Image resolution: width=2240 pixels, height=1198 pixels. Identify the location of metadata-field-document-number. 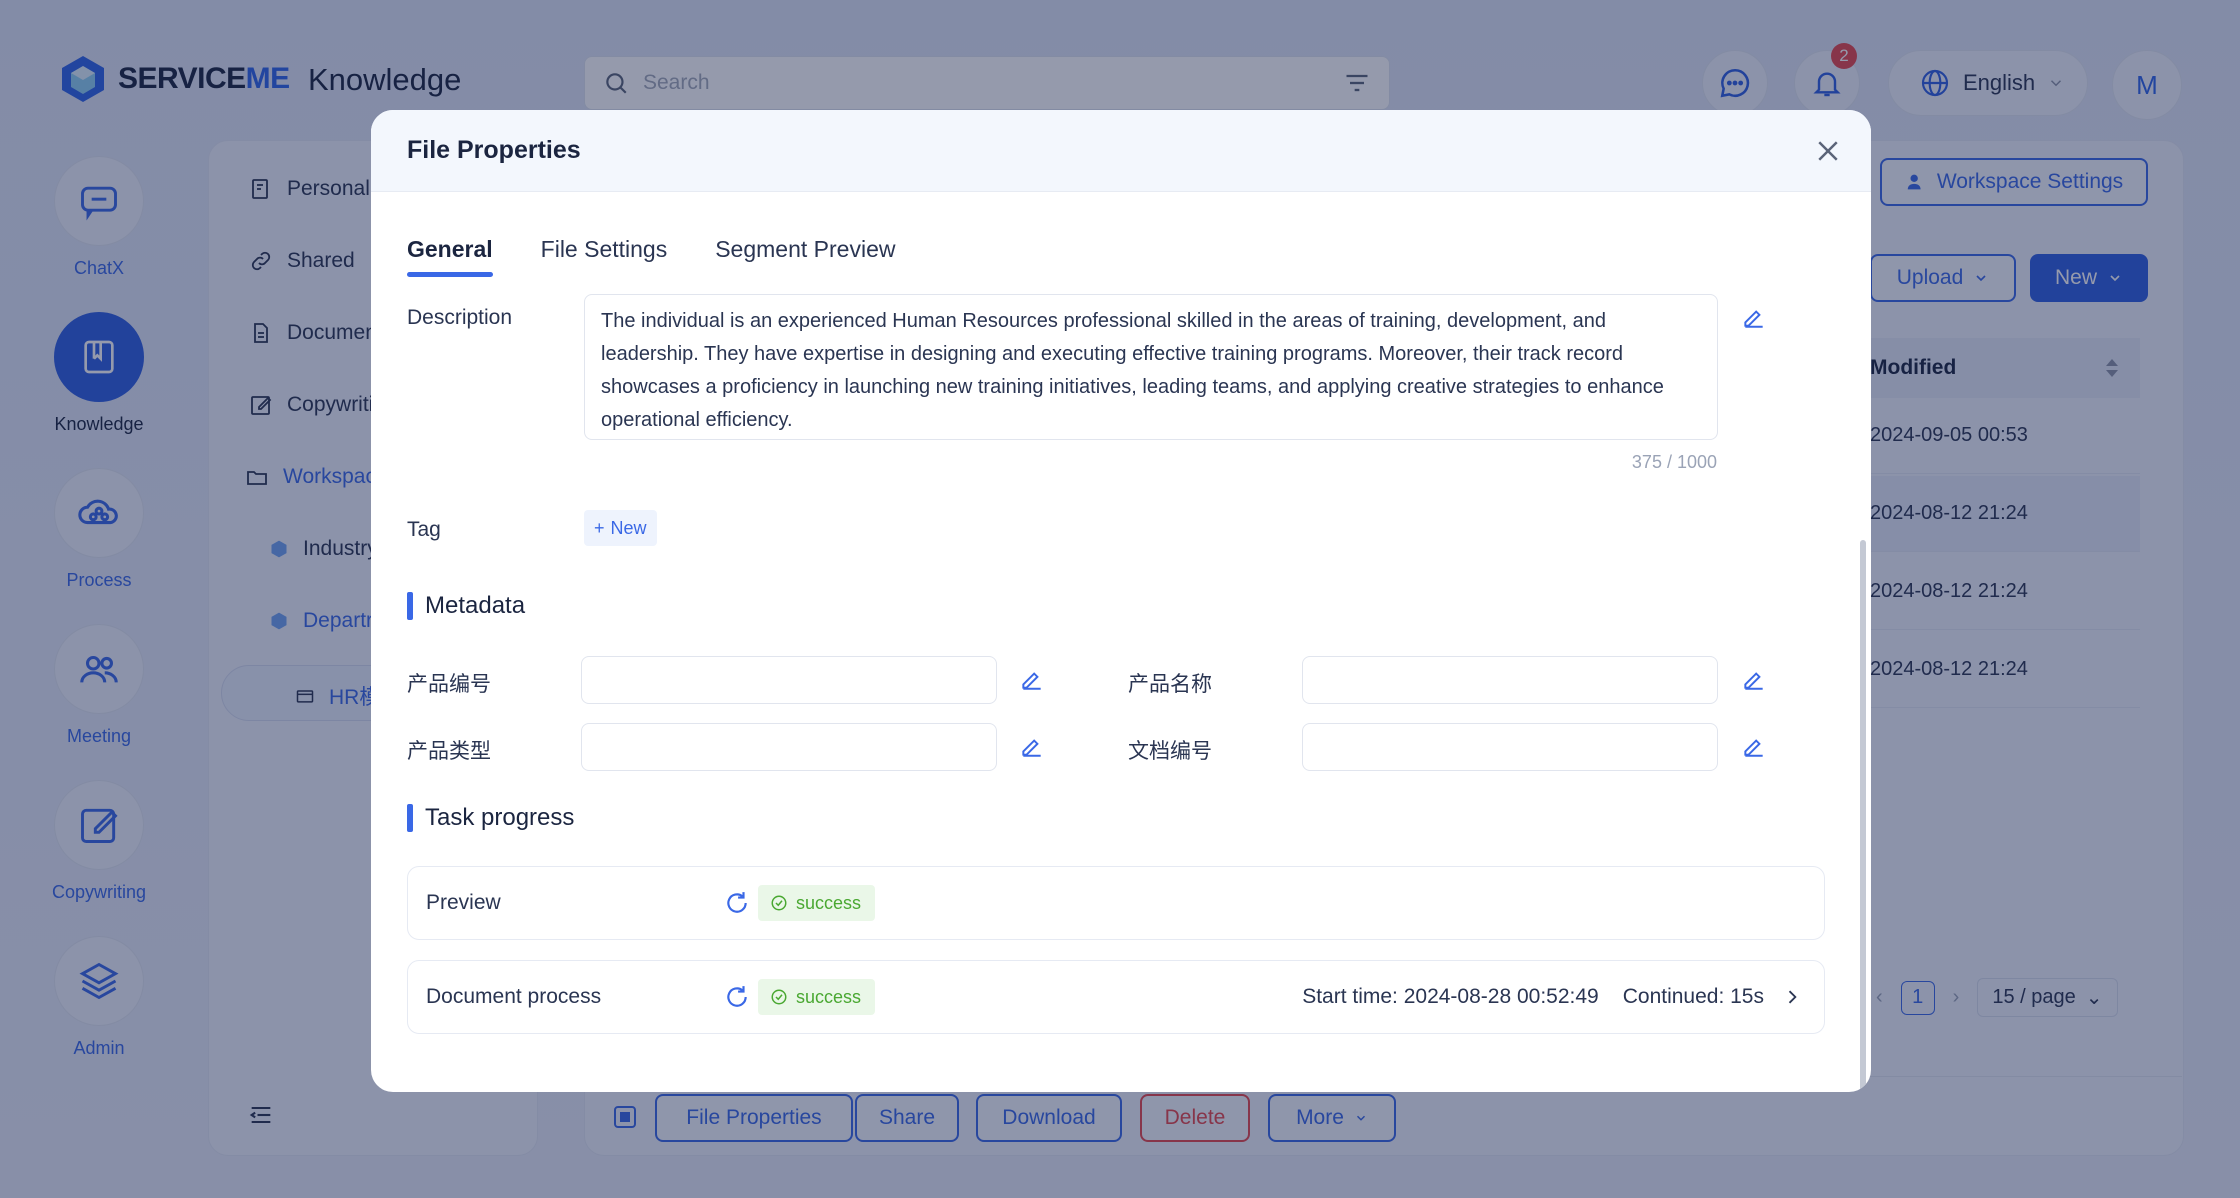
(1510, 747).